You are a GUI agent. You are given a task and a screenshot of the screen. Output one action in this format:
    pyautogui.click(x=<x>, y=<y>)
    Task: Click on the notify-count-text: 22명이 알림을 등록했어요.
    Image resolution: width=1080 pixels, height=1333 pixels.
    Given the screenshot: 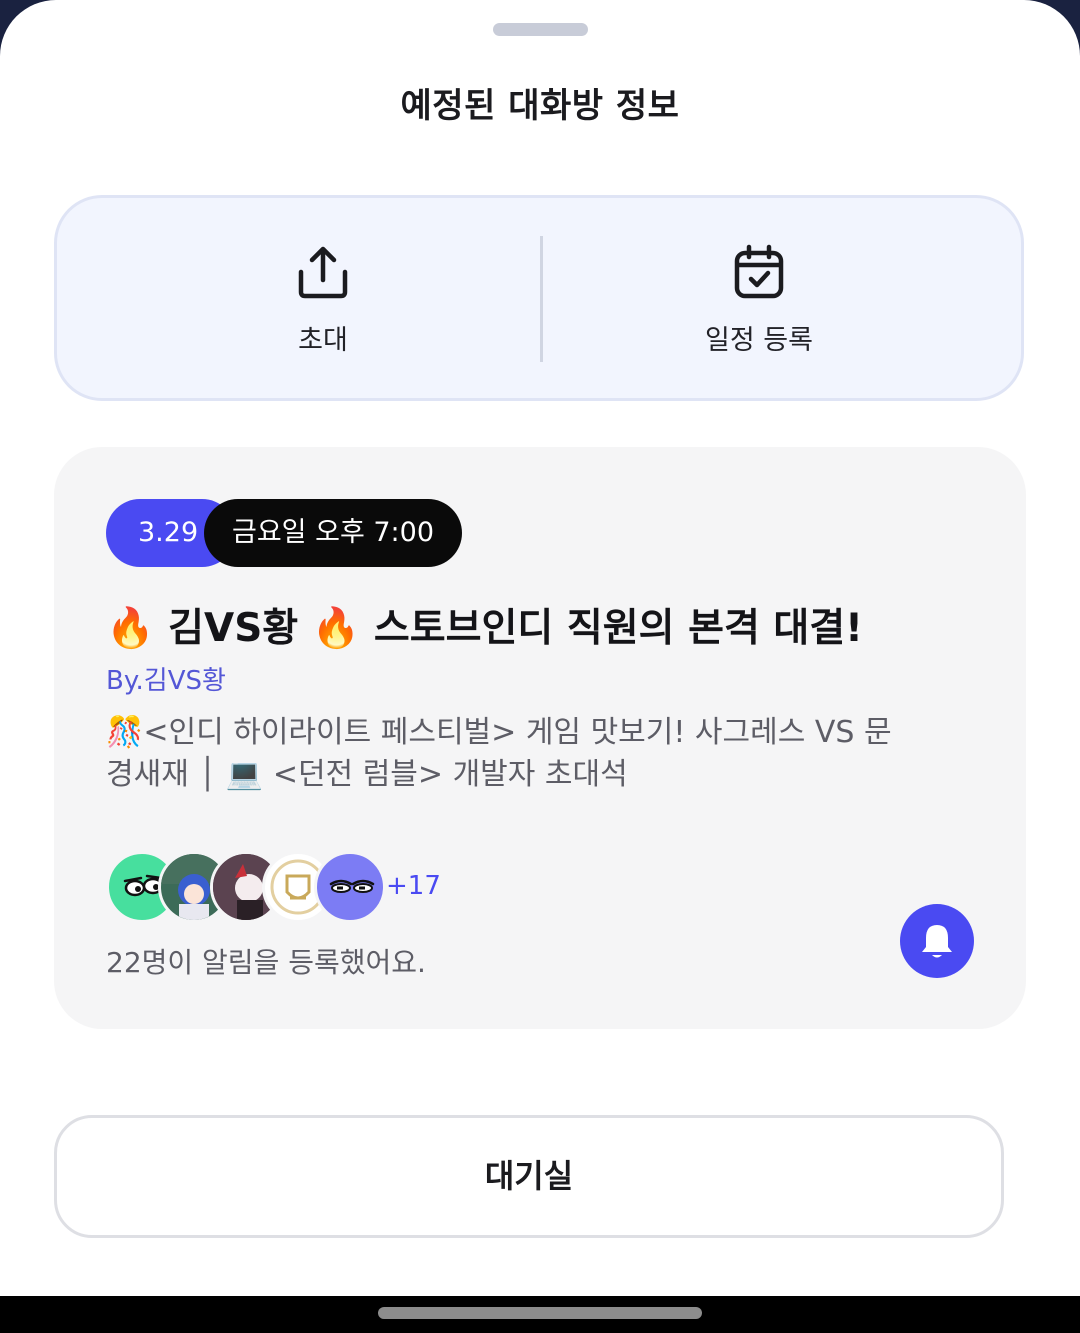 What is the action you would take?
    pyautogui.click(x=266, y=962)
    